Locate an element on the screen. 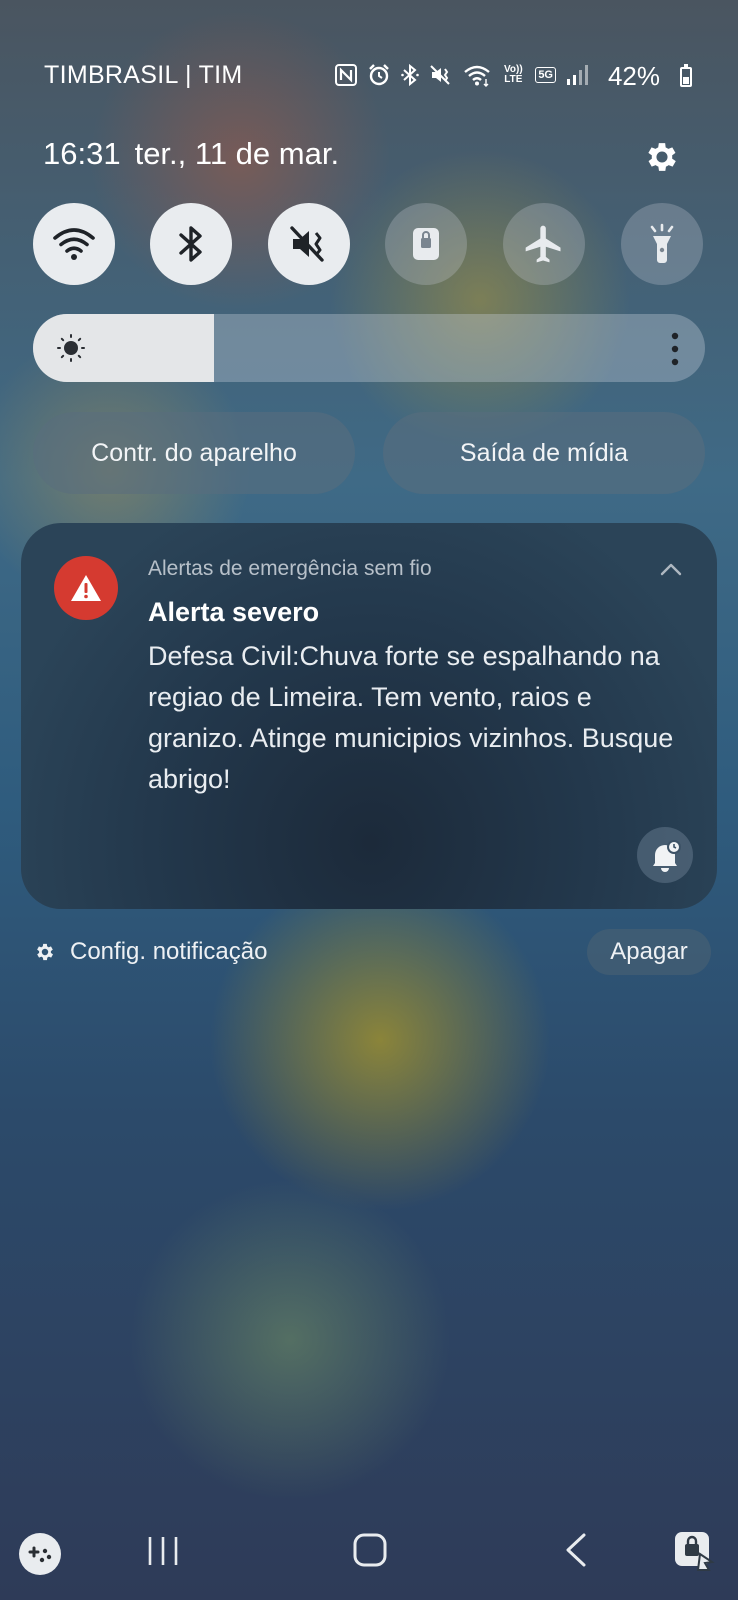  alert-app-icon is located at coordinates (86, 588).